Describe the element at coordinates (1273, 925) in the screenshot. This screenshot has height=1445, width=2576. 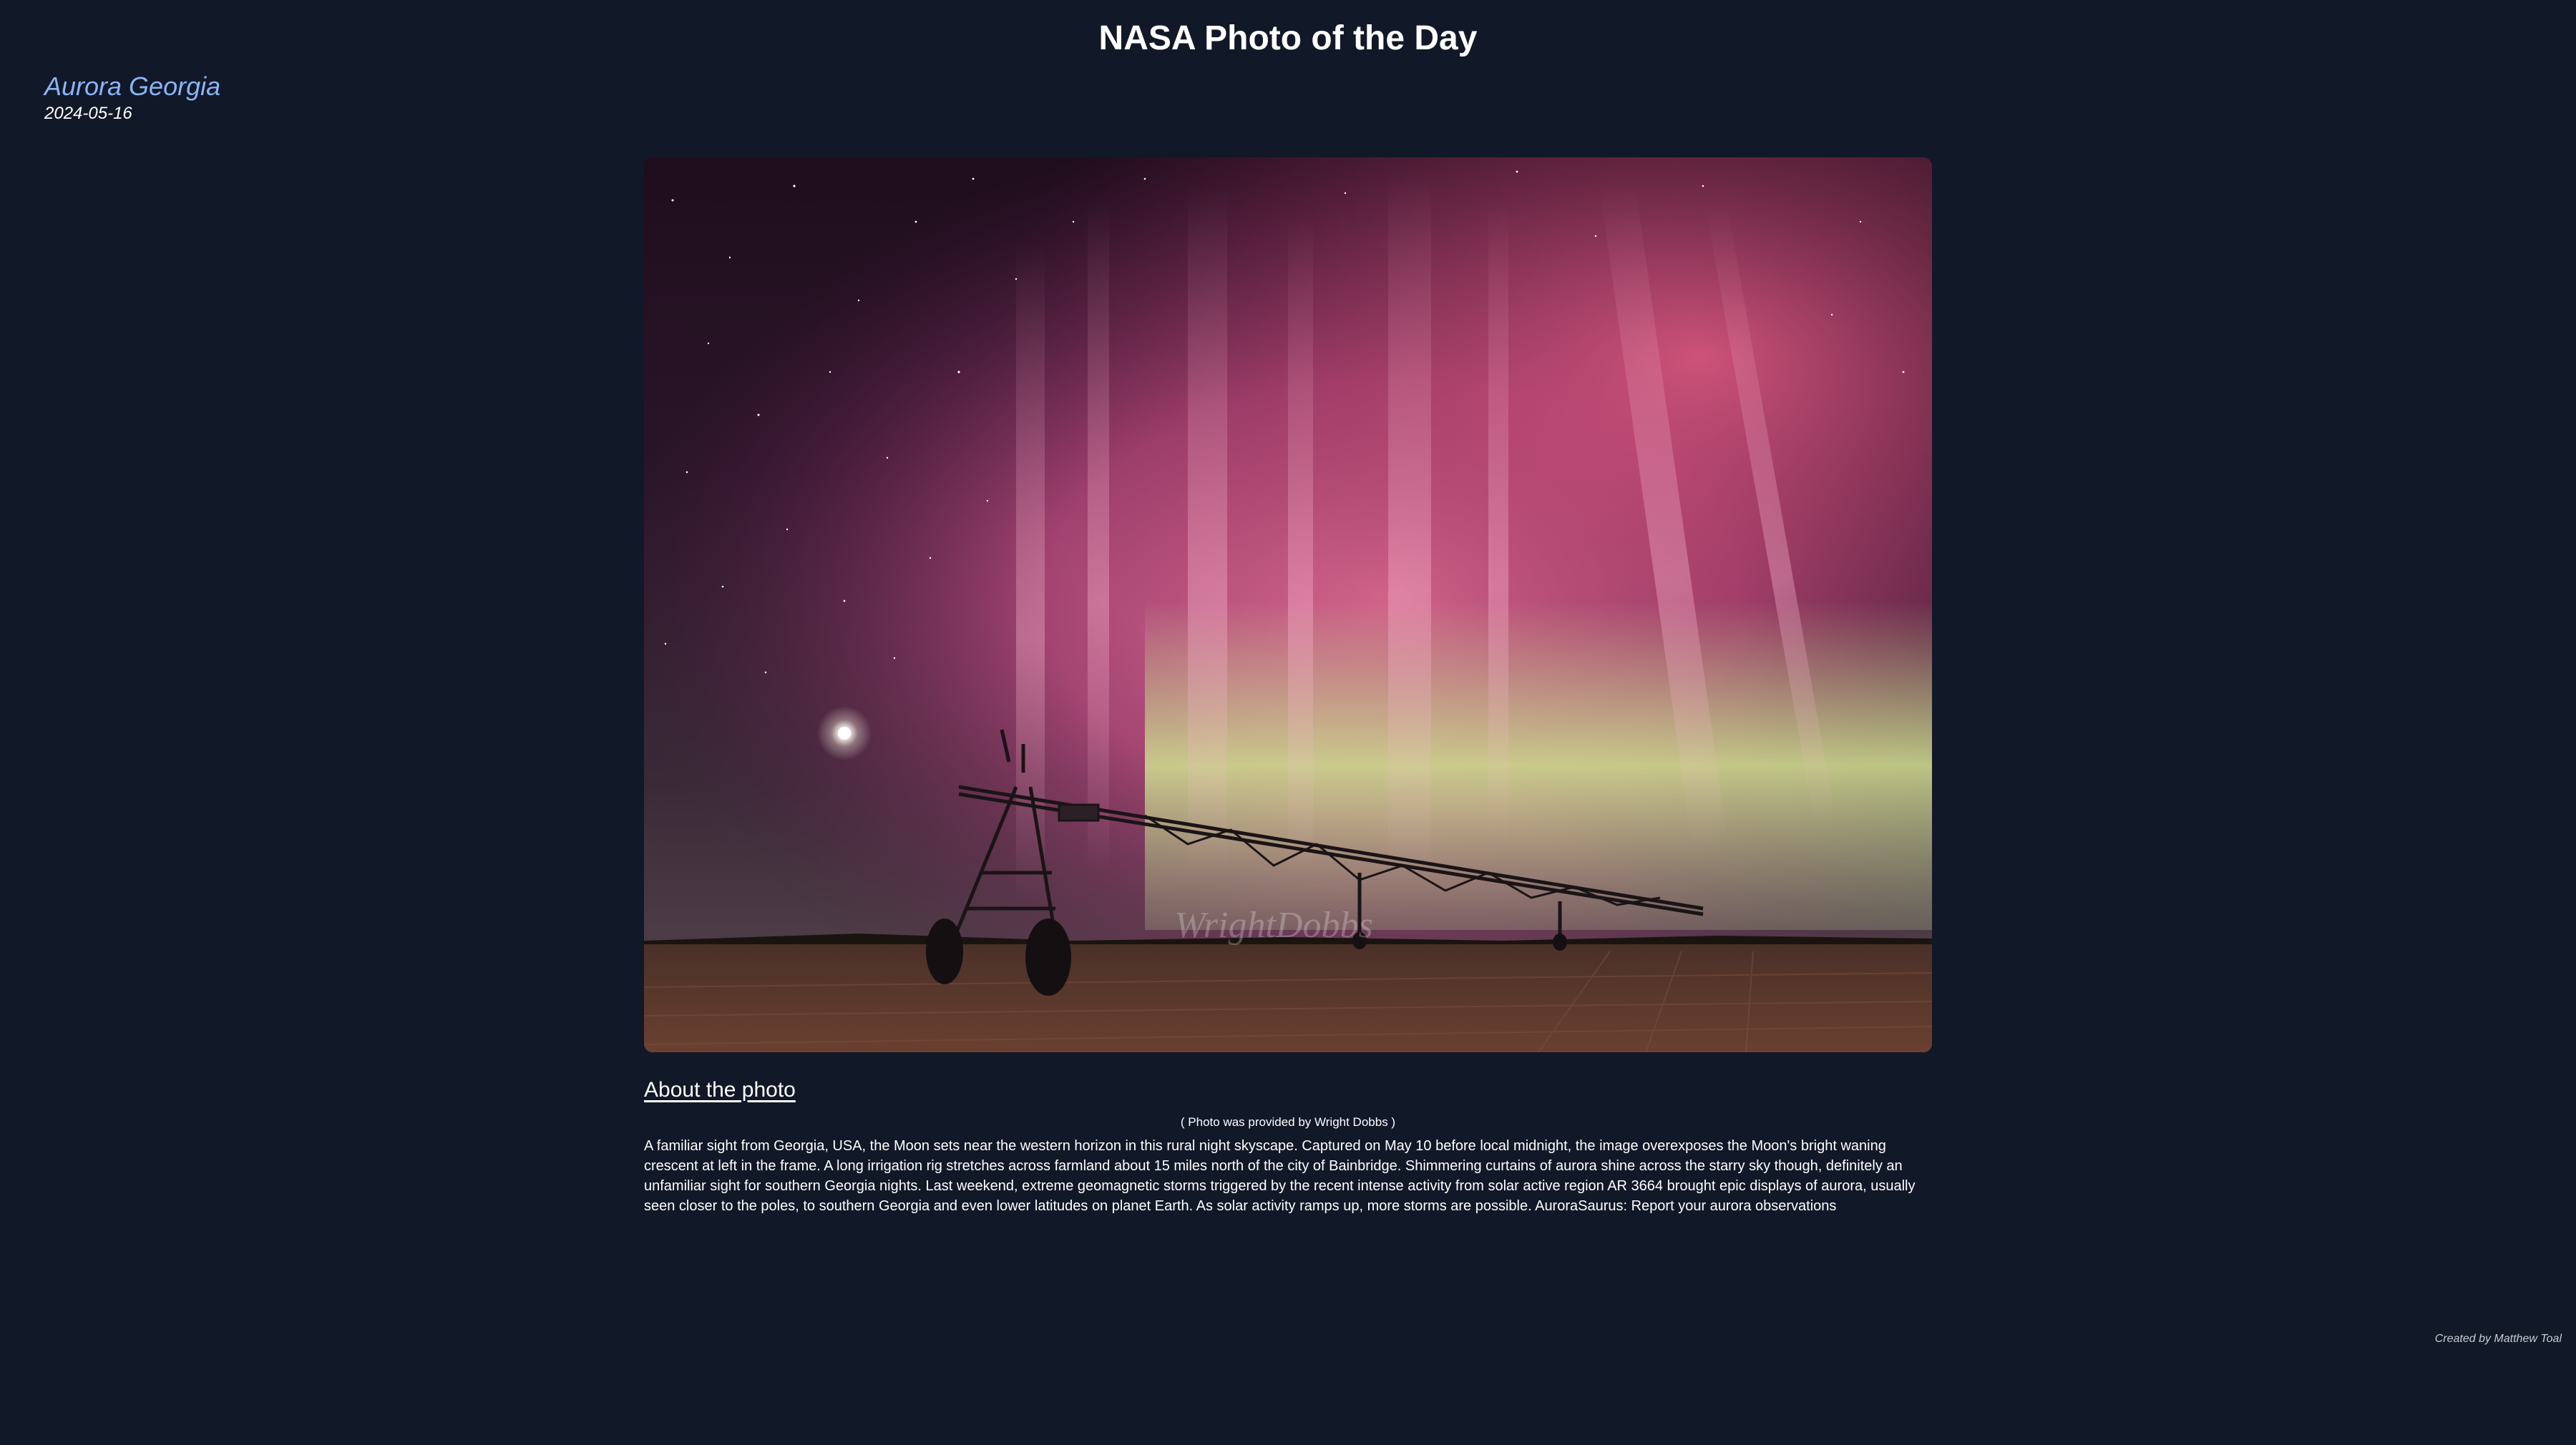
I see `photo-watermark: WrightDobbs` at that location.